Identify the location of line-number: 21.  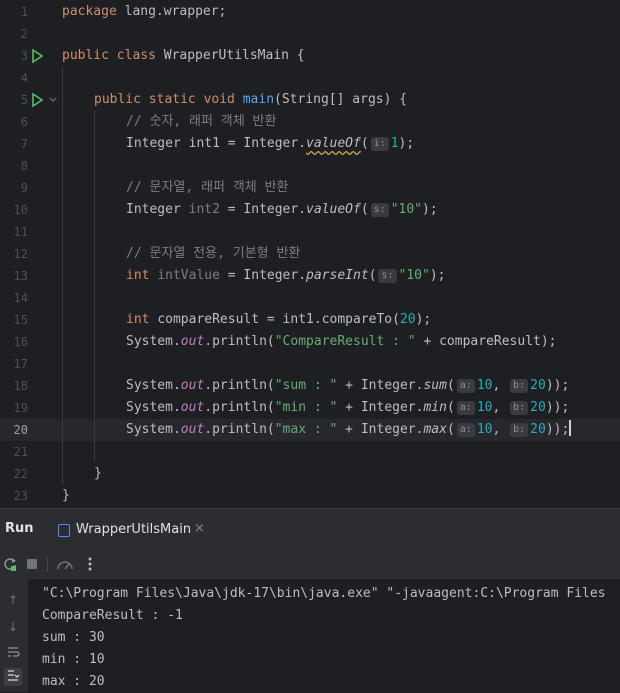
(14, 452).